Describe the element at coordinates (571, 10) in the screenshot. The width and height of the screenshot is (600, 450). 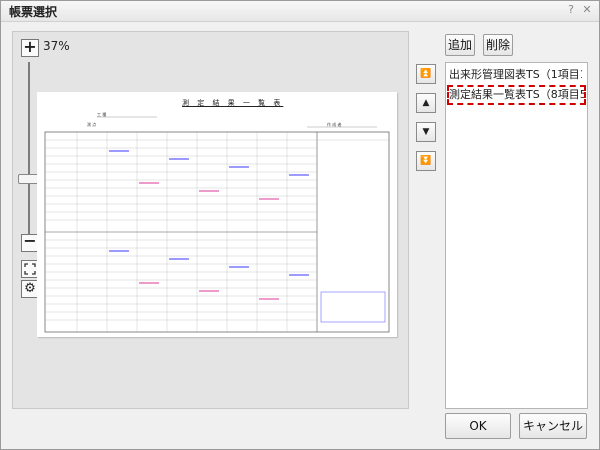
I see `help-icon: ?` at that location.